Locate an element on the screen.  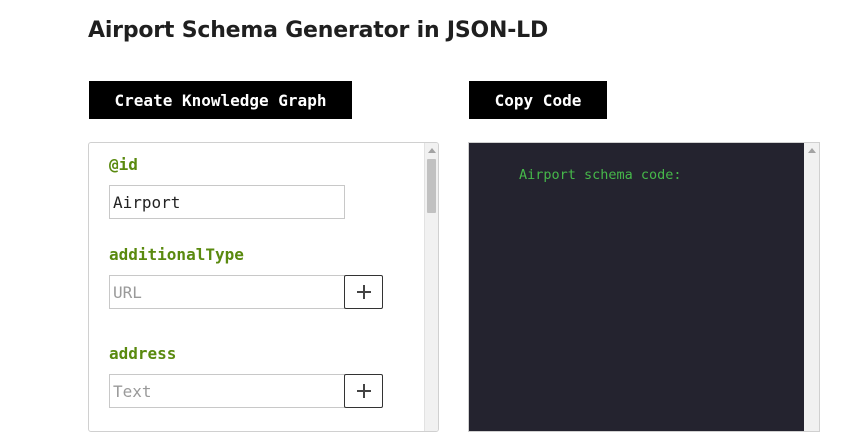
copy-code-button: Copy Code is located at coordinates (538, 100).